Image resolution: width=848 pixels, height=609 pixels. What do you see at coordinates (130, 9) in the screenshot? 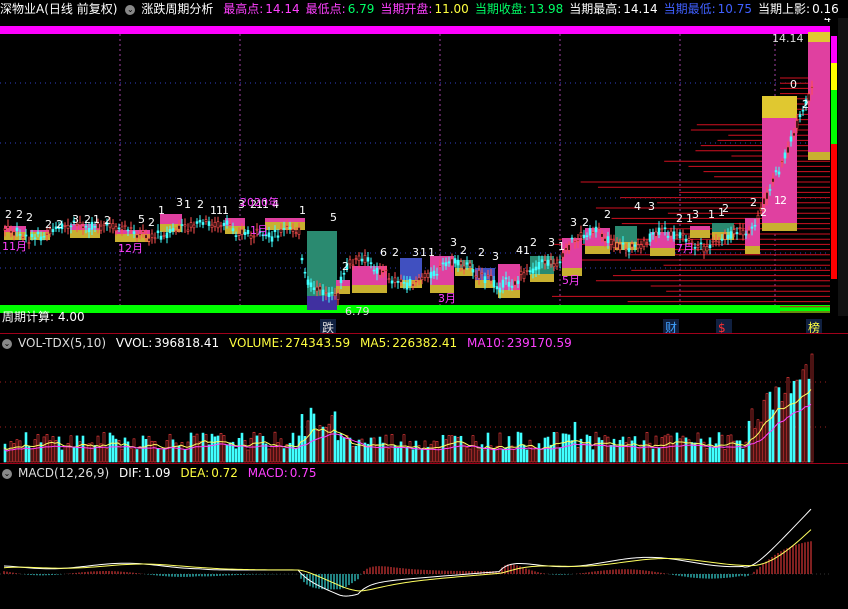
I see `indicator-menu-icon: ⌄` at bounding box center [130, 9].